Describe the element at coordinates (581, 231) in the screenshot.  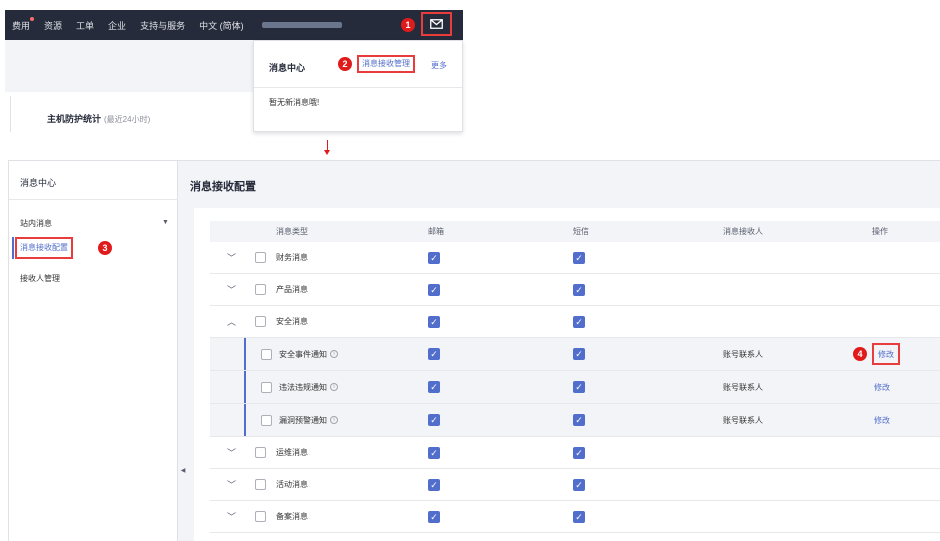
I see `column-header-sms: 短信` at that location.